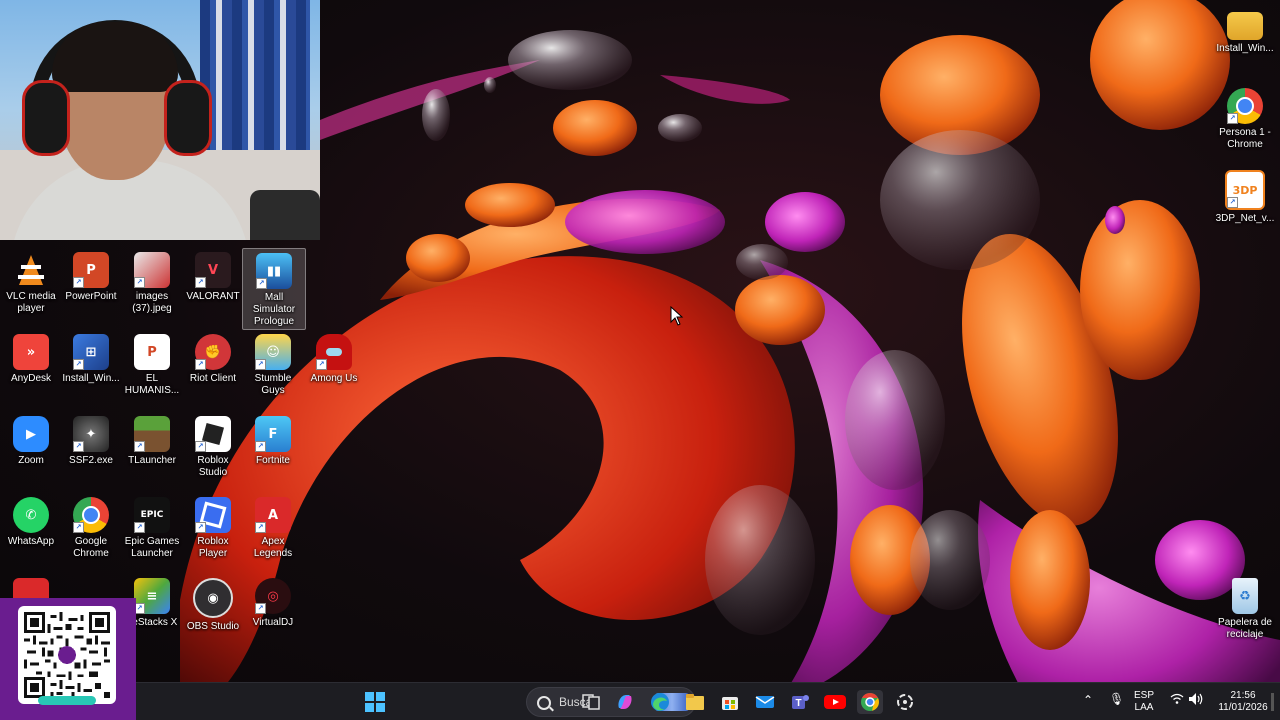  I want to click on desktop-icon-fortnite: F ↗ Fortnite, so click(273, 441).